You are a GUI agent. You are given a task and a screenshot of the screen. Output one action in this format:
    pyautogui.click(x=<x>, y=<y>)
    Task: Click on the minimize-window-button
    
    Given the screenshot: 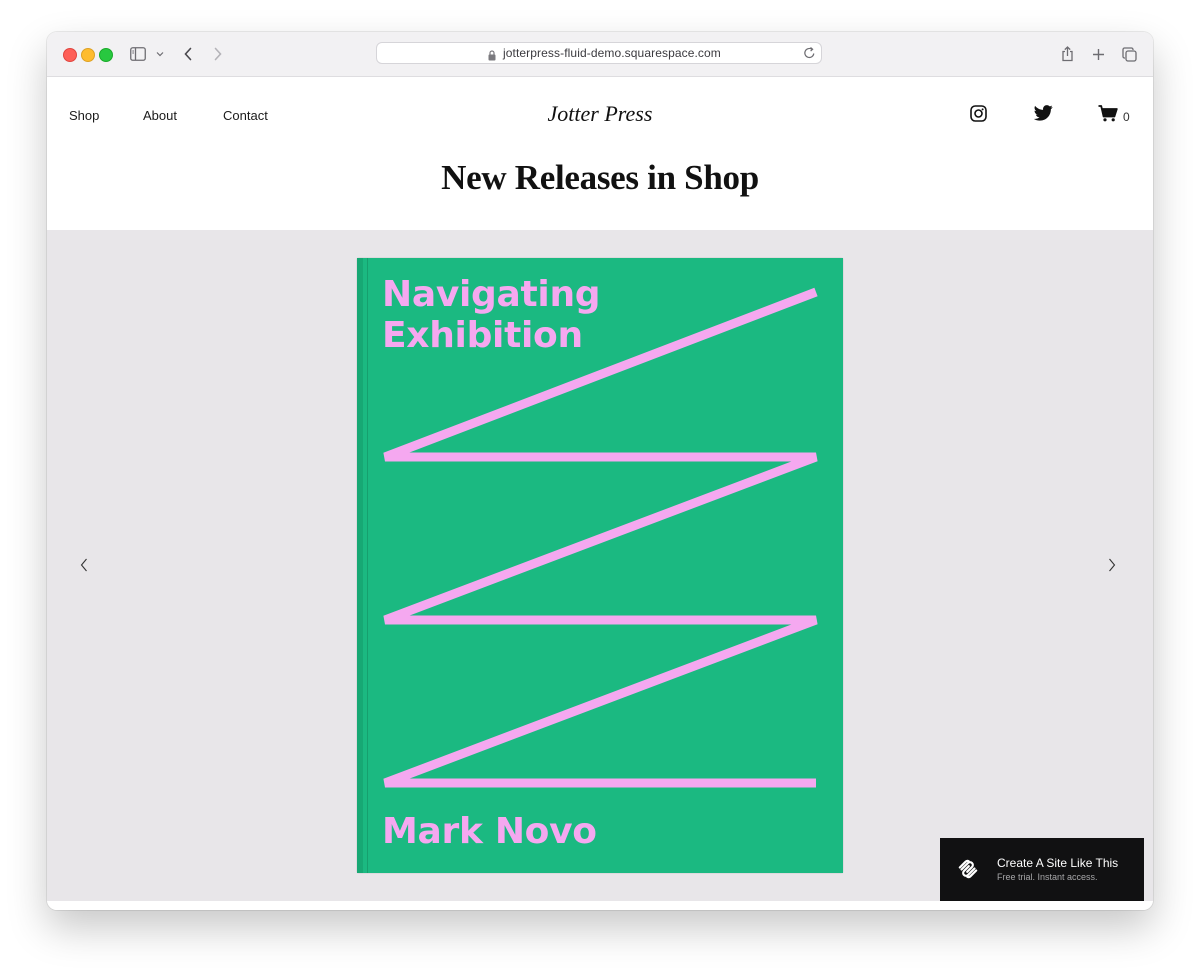 What is the action you would take?
    pyautogui.click(x=88, y=55)
    